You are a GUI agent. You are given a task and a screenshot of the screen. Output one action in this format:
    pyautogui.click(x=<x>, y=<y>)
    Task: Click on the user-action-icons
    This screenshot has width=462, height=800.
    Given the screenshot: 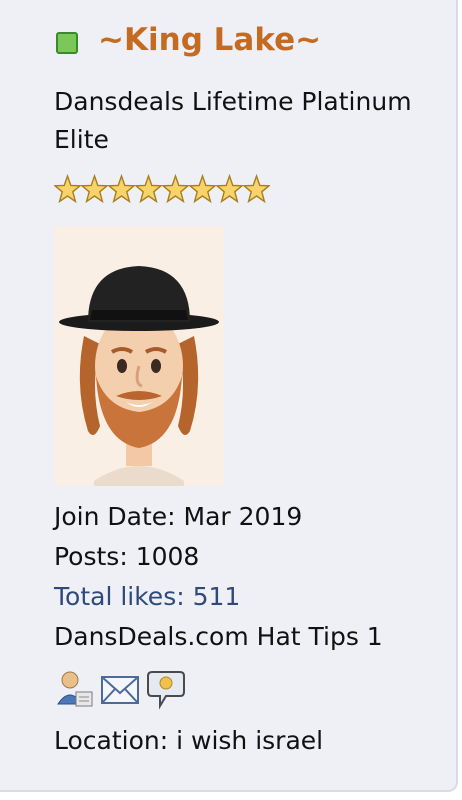 What is the action you would take?
    pyautogui.click(x=120, y=689)
    